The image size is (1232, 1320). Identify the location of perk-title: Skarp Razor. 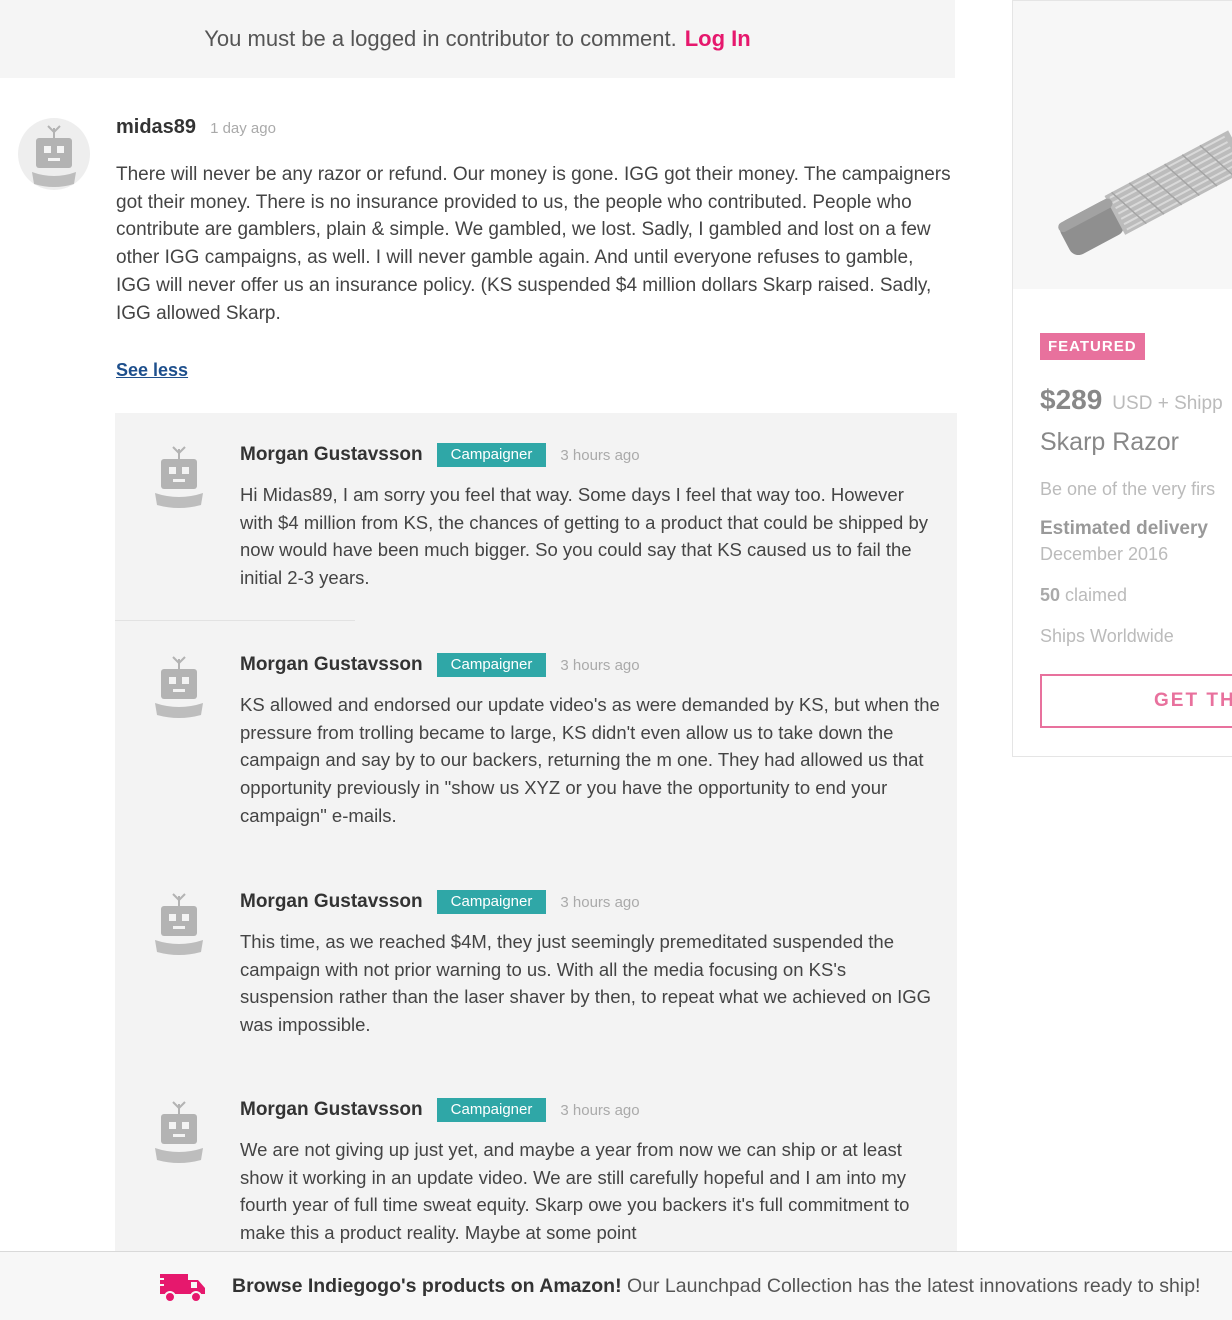
(1109, 442).